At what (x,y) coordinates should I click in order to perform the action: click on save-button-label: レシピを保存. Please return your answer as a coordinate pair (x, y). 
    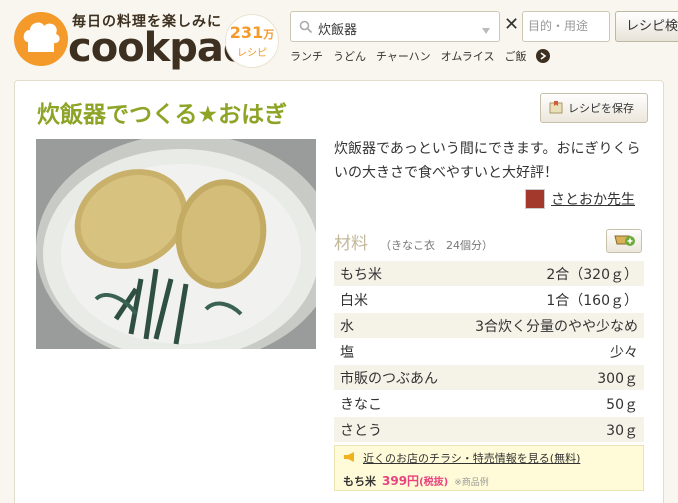
    Looking at the image, I should click on (601, 108).